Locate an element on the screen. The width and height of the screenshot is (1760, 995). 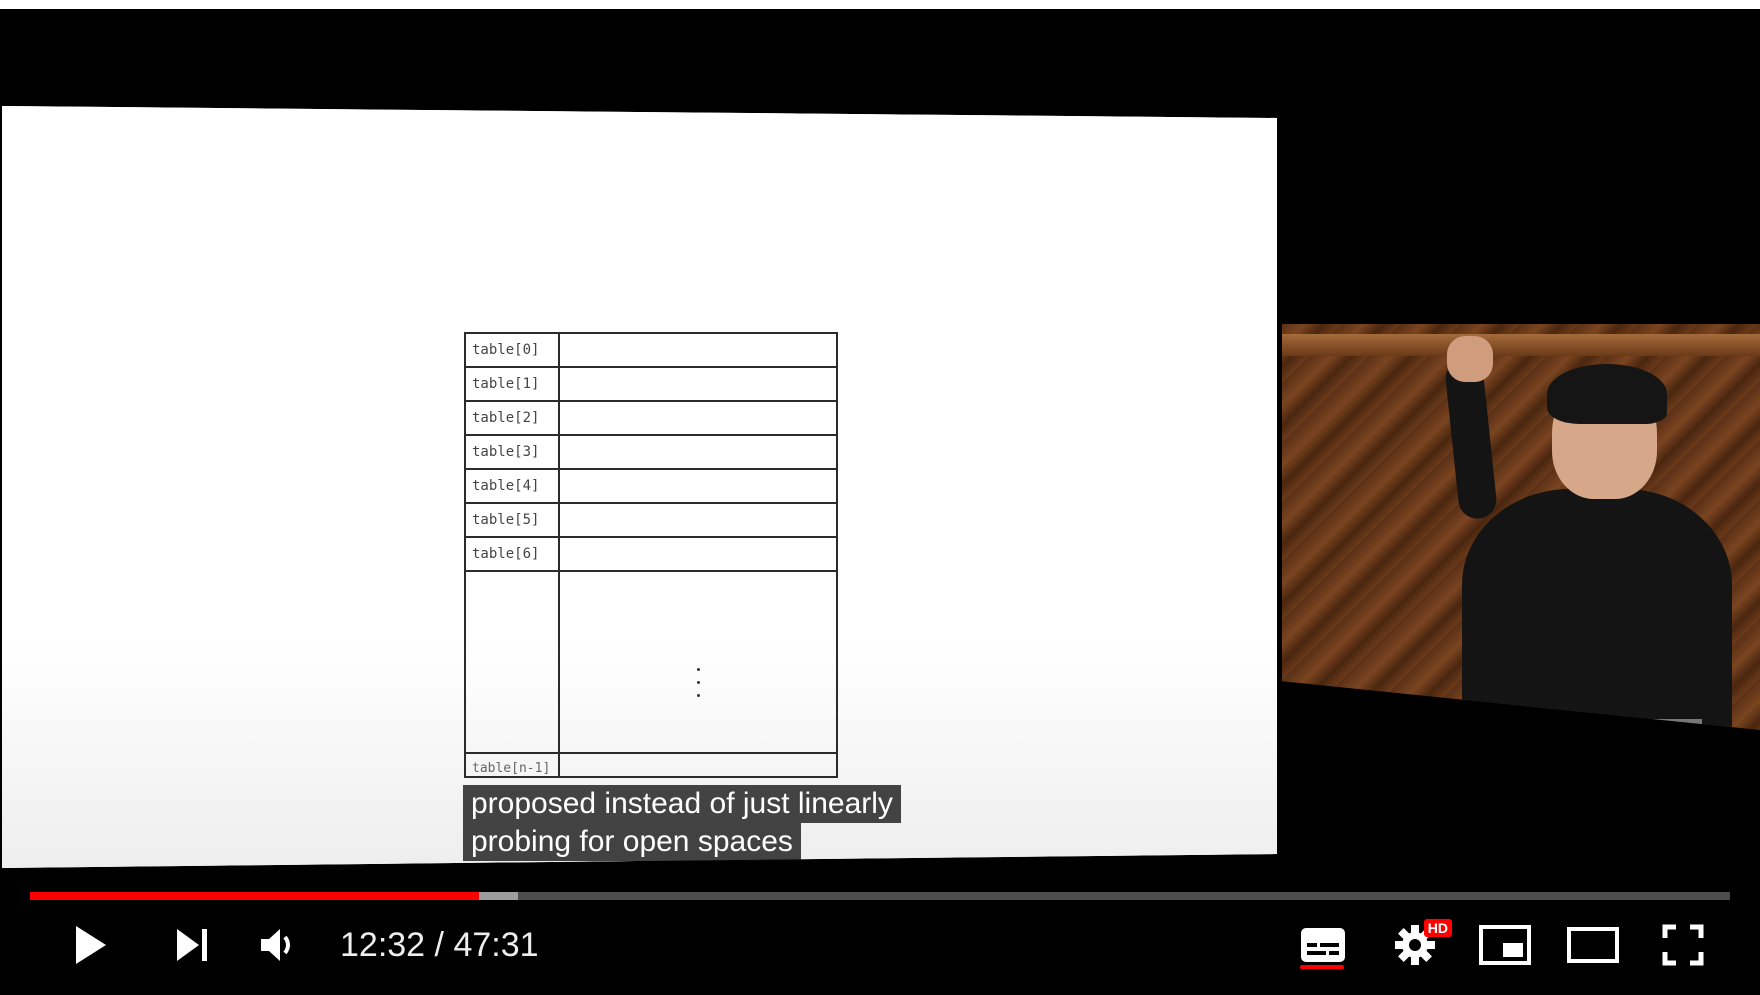
subtitles-active-indicator is located at coordinates (1322, 967).